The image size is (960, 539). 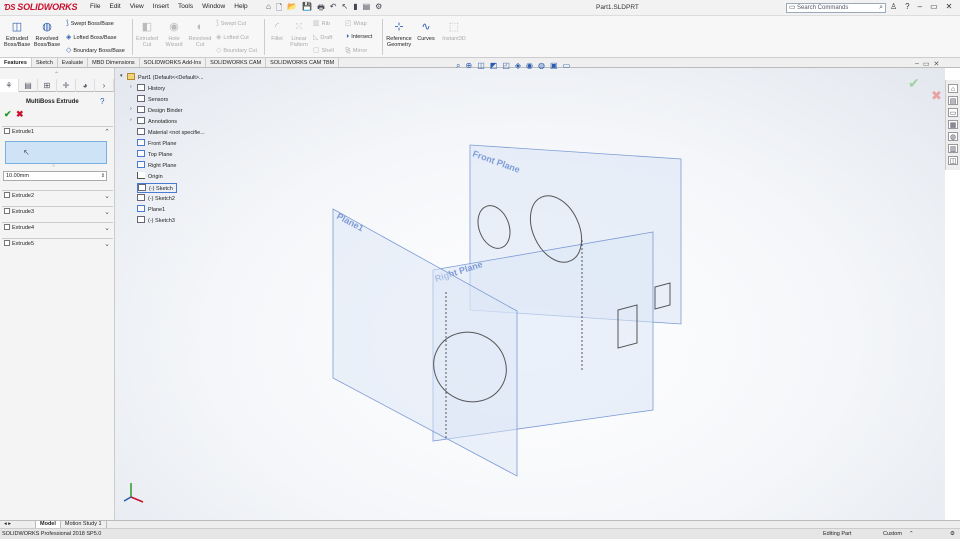 What do you see at coordinates (240, 6) in the screenshot?
I see `menu-help: Help` at bounding box center [240, 6].